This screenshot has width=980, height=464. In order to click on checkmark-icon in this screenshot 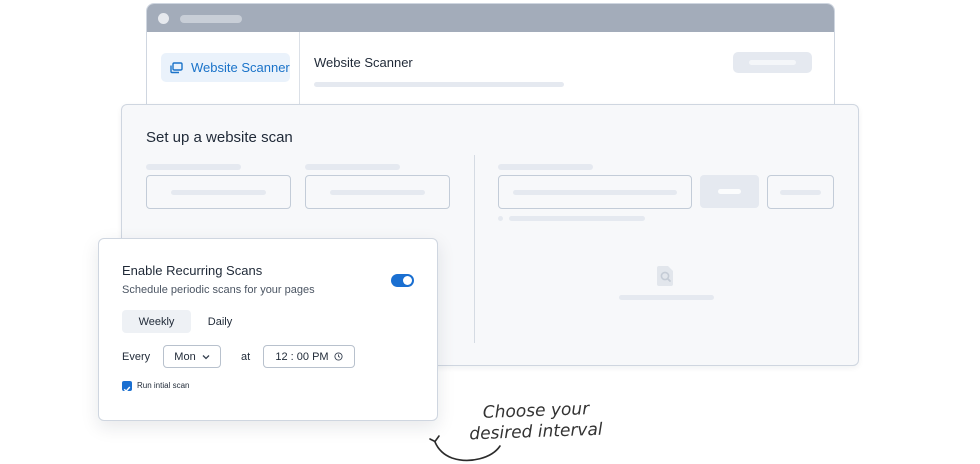, I will do `click(127, 389)`.